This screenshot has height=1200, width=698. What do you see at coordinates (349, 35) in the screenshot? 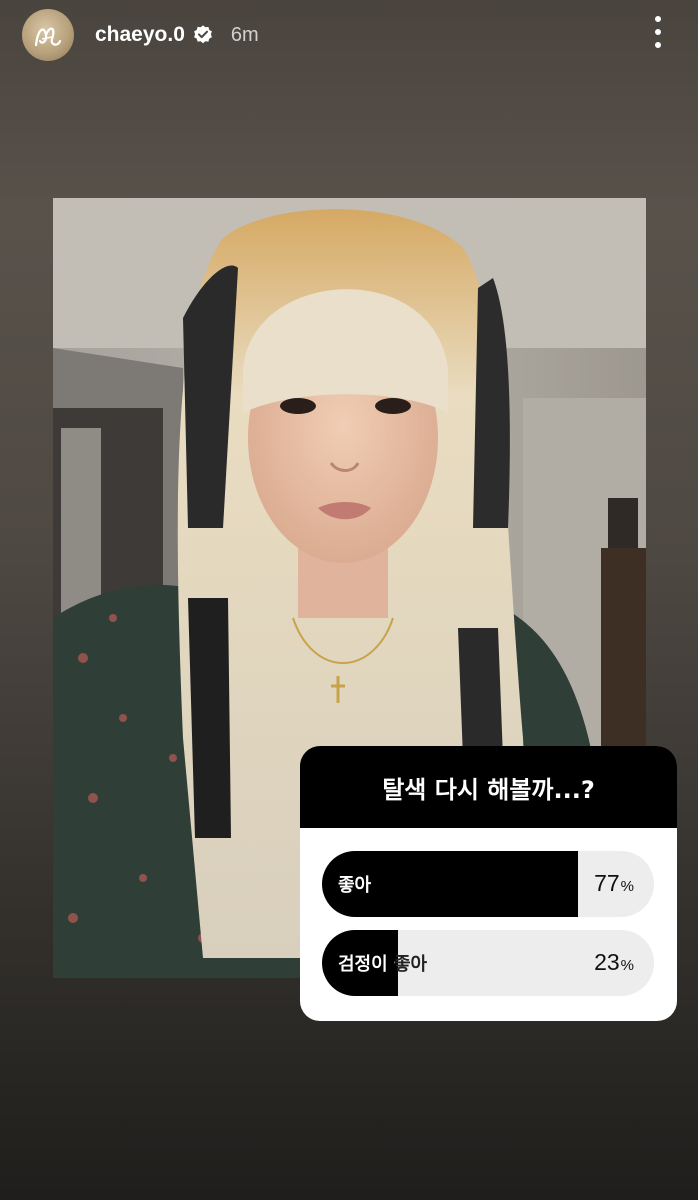
I see `story-header: chaeyo.0 6m` at bounding box center [349, 35].